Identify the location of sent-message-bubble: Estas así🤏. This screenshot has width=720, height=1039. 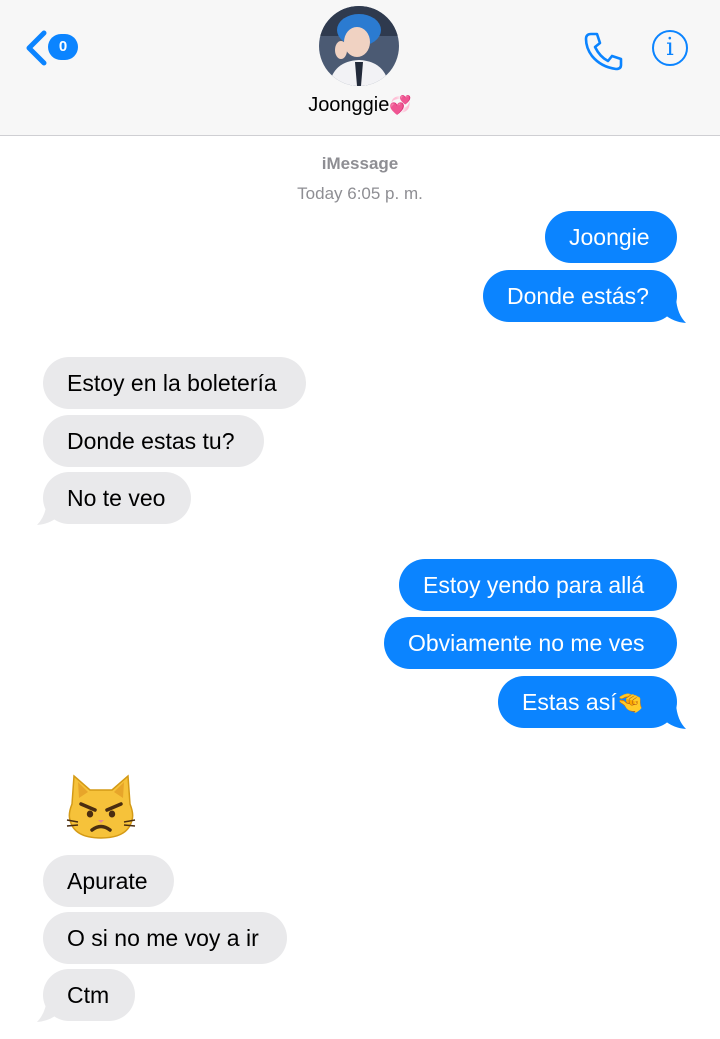
(587, 702).